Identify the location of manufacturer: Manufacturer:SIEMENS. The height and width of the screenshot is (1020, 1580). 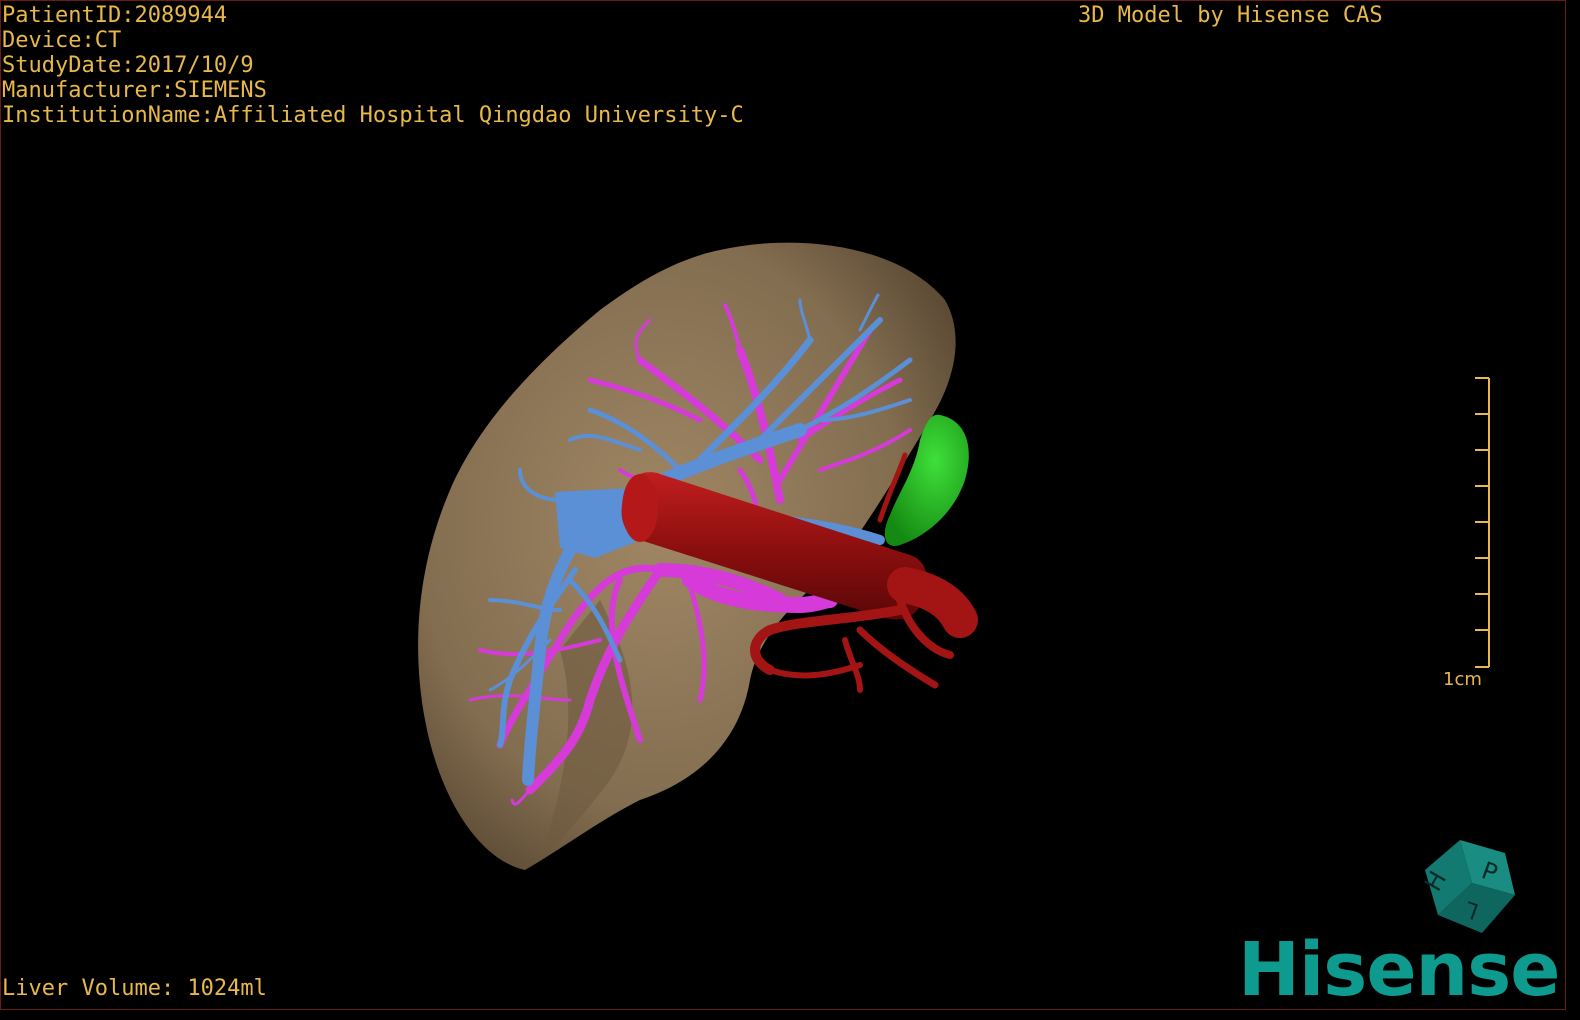
(134, 90).